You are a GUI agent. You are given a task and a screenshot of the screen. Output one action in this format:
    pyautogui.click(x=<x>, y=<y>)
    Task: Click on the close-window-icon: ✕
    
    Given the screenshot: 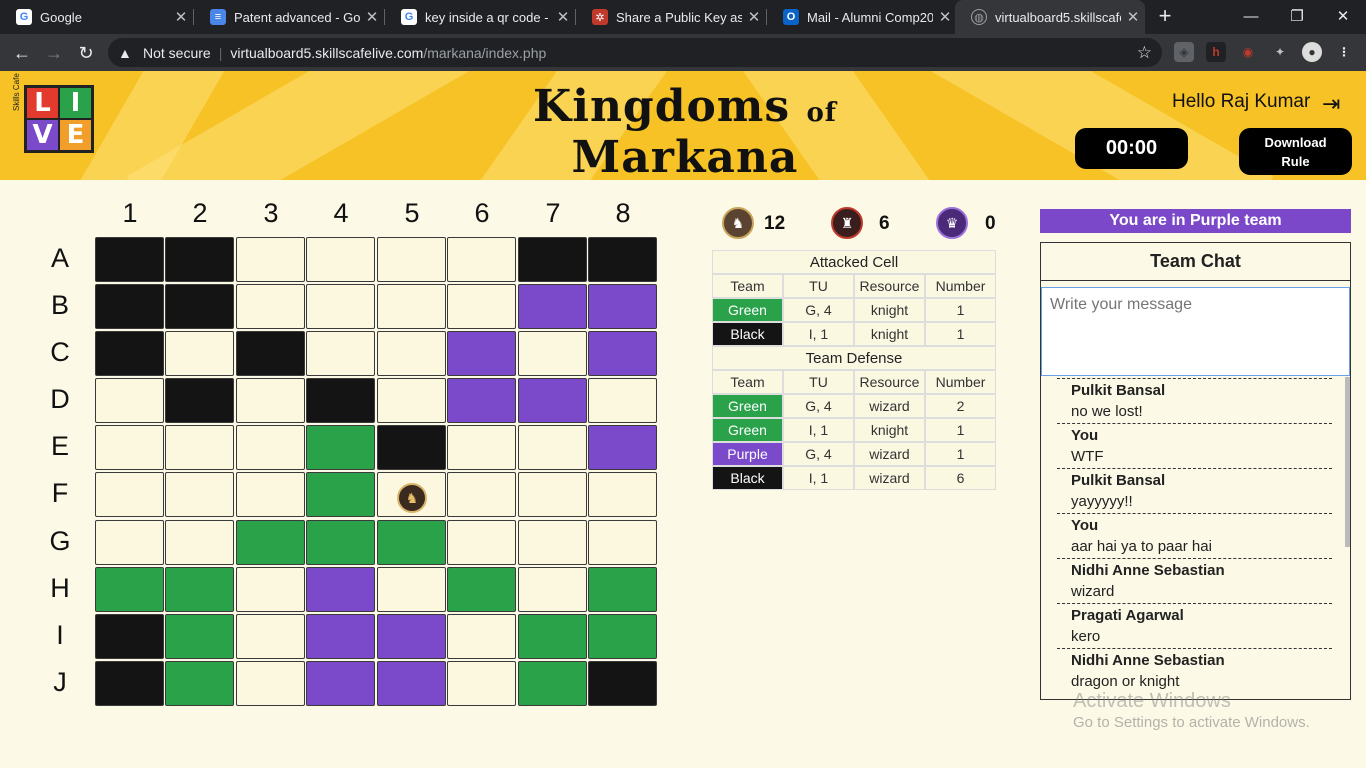 What is the action you would take?
    pyautogui.click(x=1343, y=16)
    